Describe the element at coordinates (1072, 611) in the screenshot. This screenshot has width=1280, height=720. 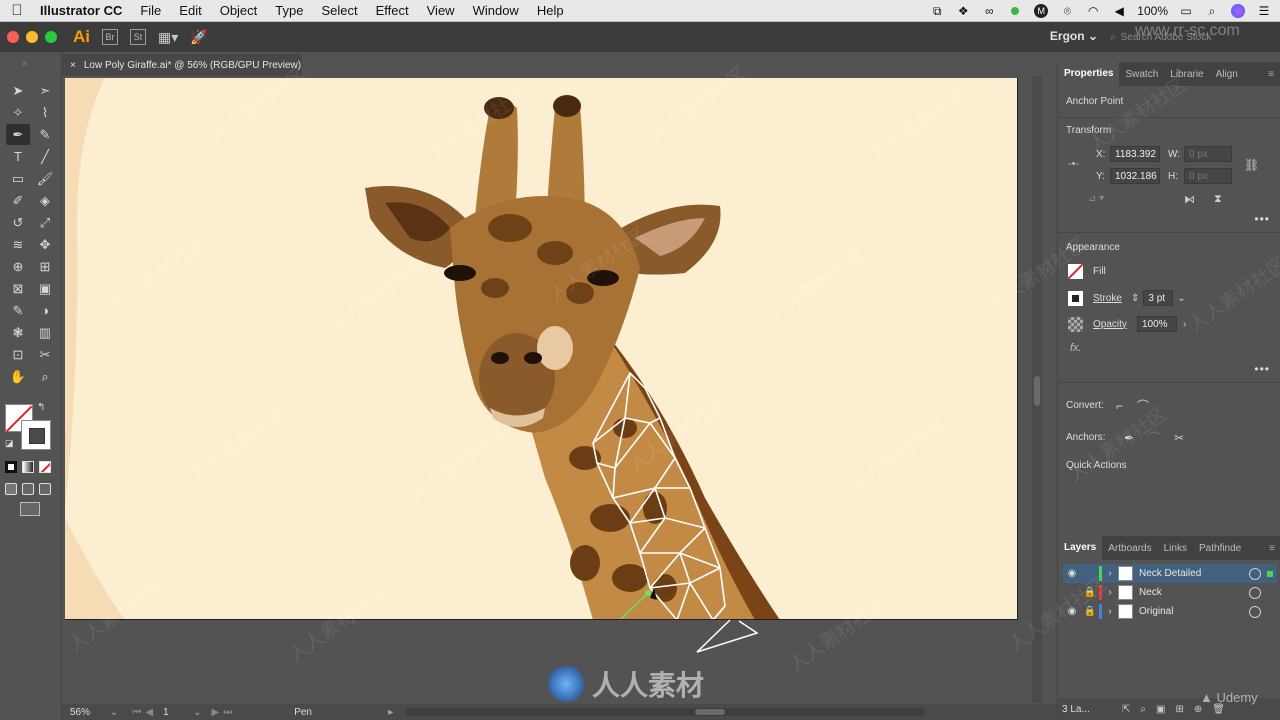
I see `visibility-eye-icon: ◉` at that location.